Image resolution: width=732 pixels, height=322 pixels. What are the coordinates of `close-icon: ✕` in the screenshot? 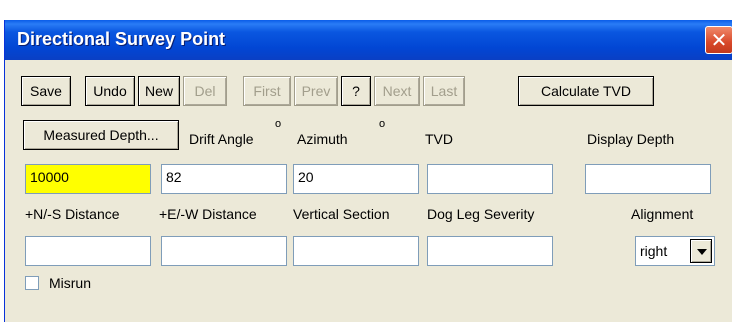 It's located at (719, 40).